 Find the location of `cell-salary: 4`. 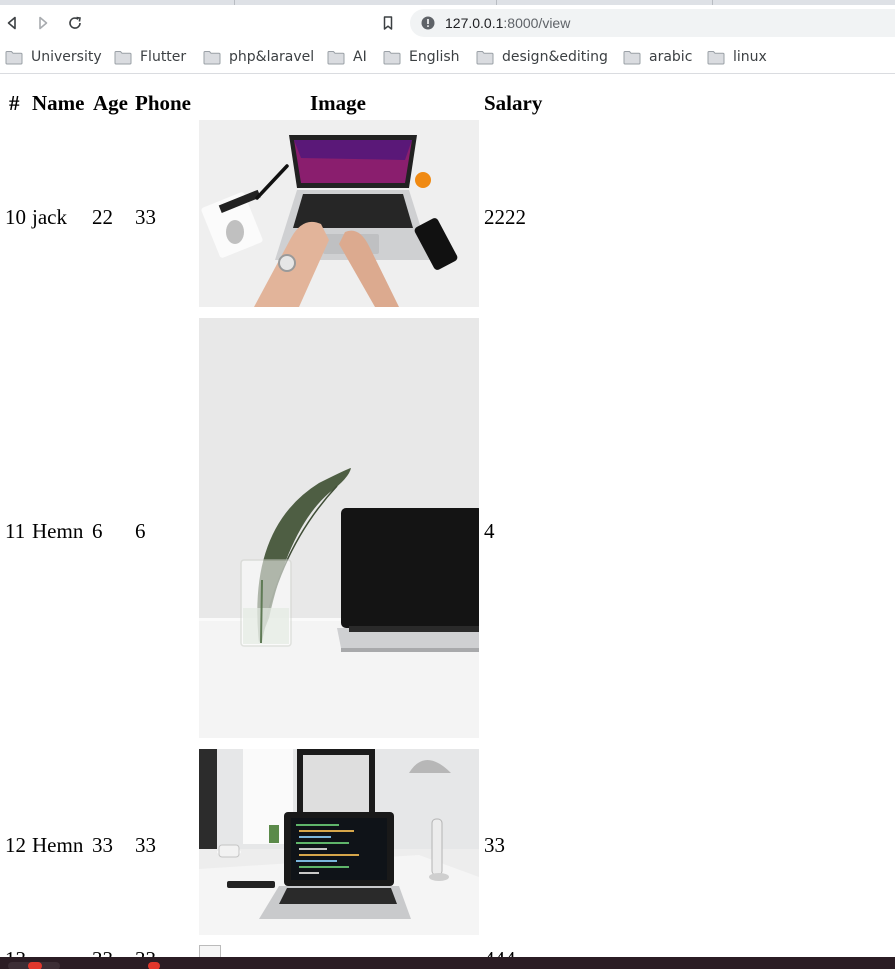

cell-salary: 4 is located at coordinates (489, 531).